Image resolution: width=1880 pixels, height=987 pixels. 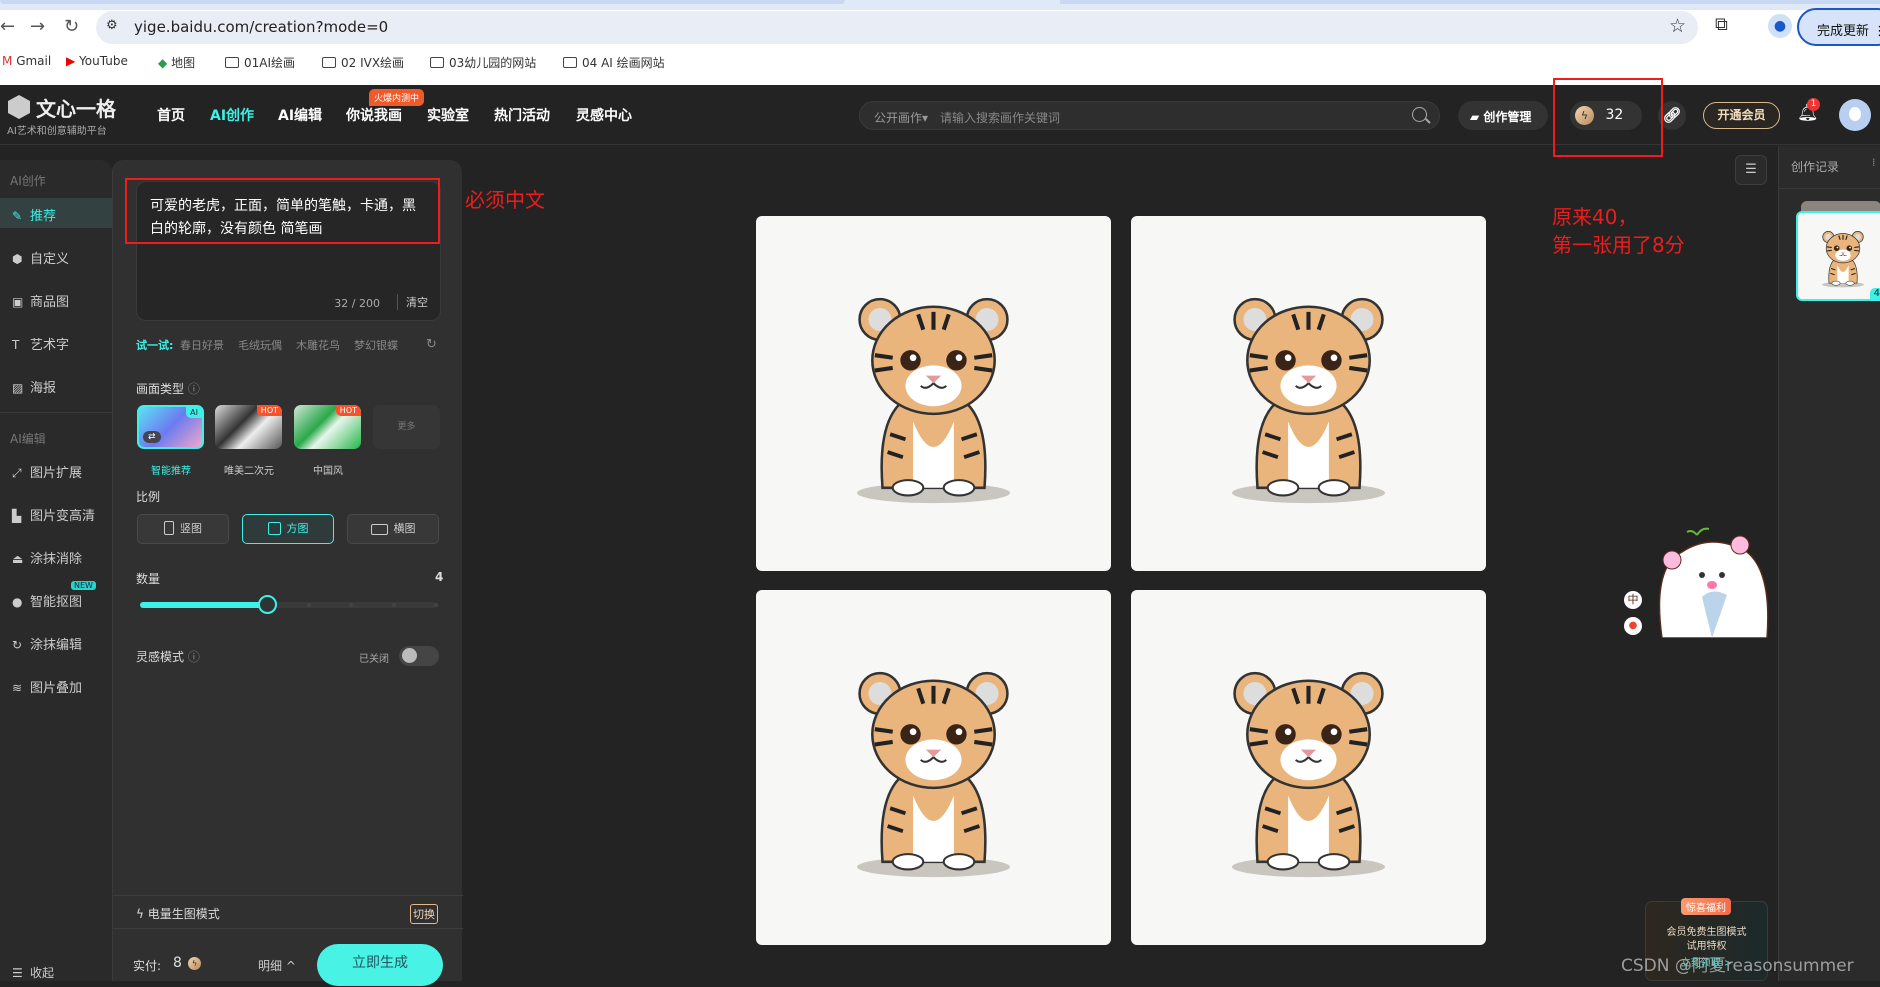 I want to click on style-label: 画面类型 ⓘ, so click(x=168, y=389).